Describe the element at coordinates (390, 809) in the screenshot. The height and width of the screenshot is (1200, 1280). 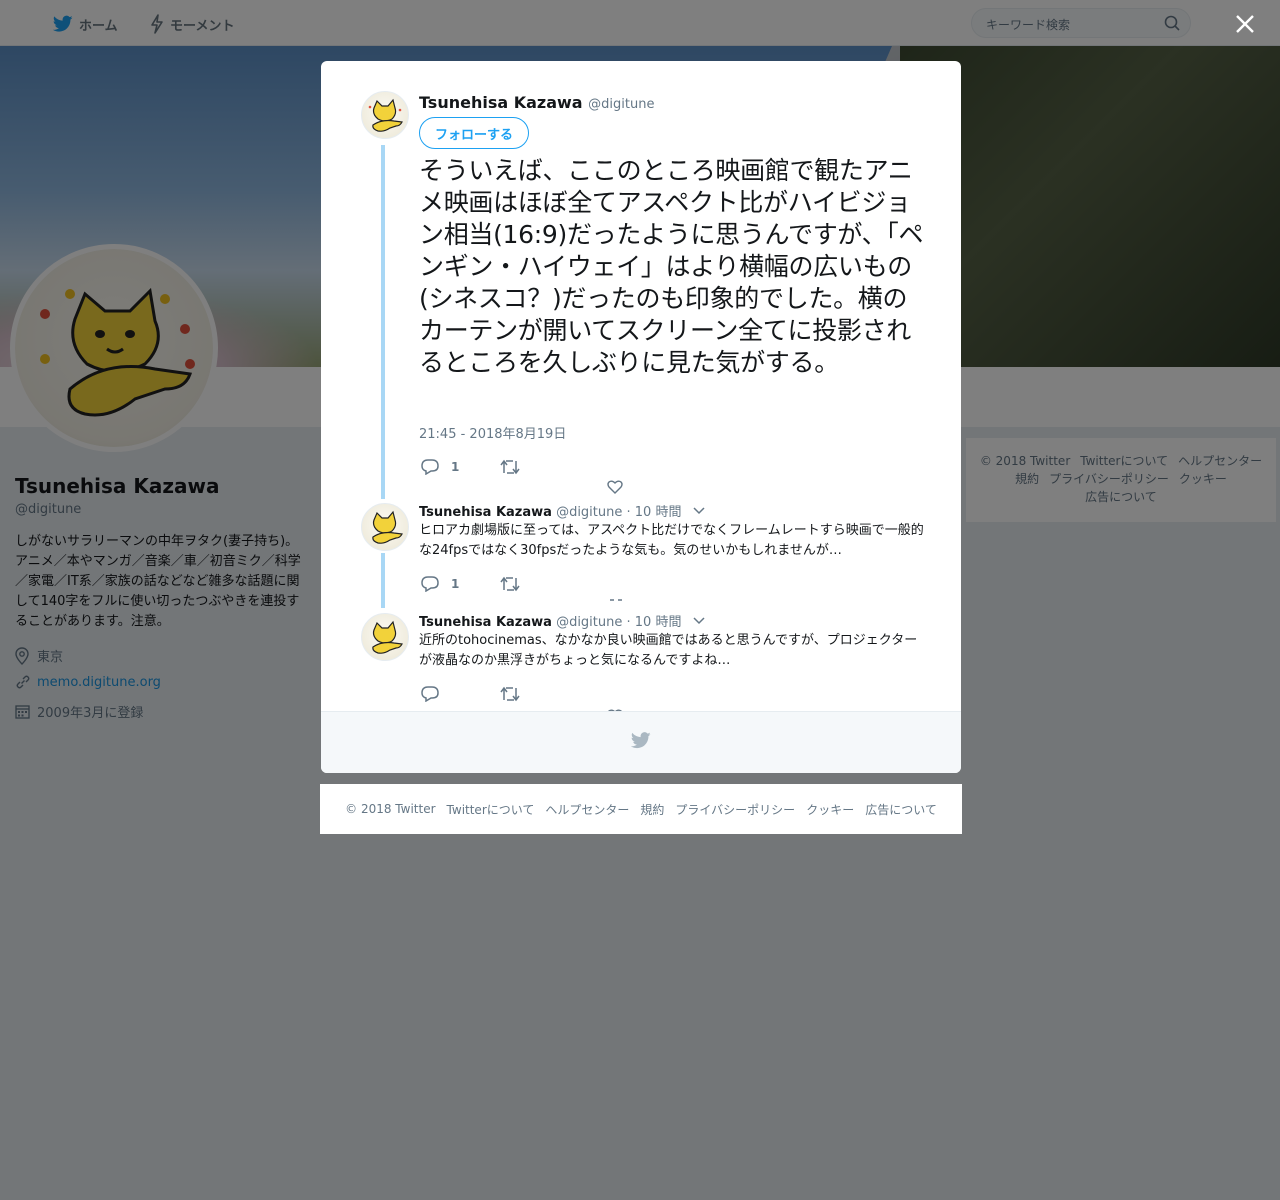
I see `footer-copyright: © 2018 Twitter` at that location.